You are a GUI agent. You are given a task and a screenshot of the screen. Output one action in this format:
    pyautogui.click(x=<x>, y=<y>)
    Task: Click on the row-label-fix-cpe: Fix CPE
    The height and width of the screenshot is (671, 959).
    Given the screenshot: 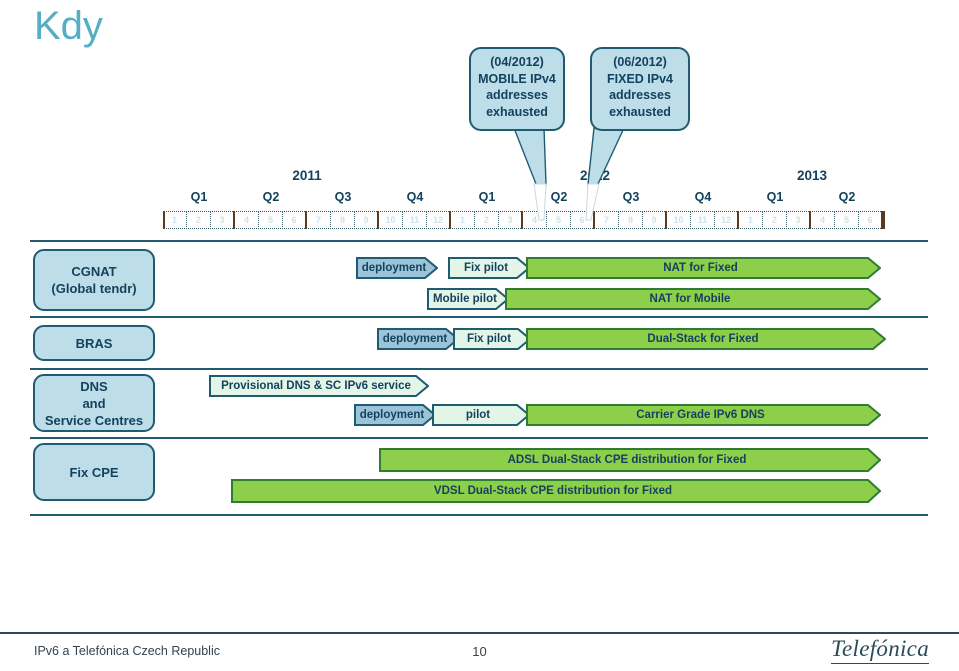 What is the action you would take?
    pyautogui.click(x=94, y=472)
    